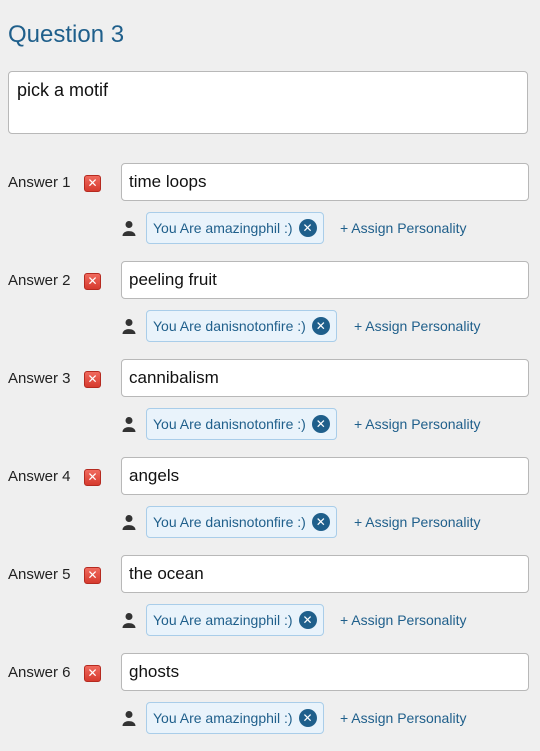  Describe the element at coordinates (325, 574) in the screenshot. I see `answer-input: the ocean` at that location.